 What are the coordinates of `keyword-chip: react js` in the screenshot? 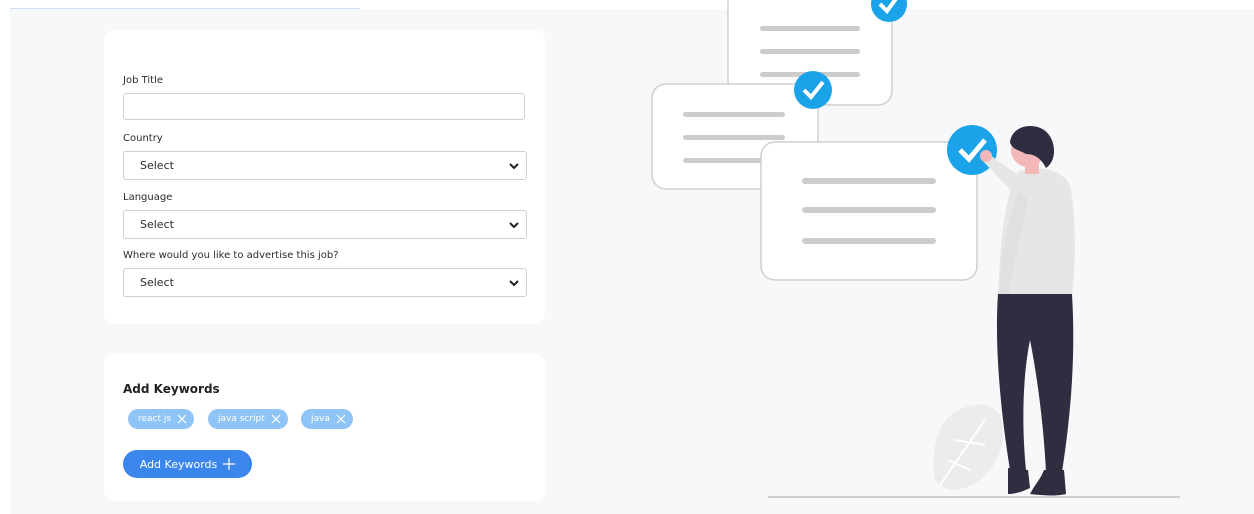 It's located at (161, 419).